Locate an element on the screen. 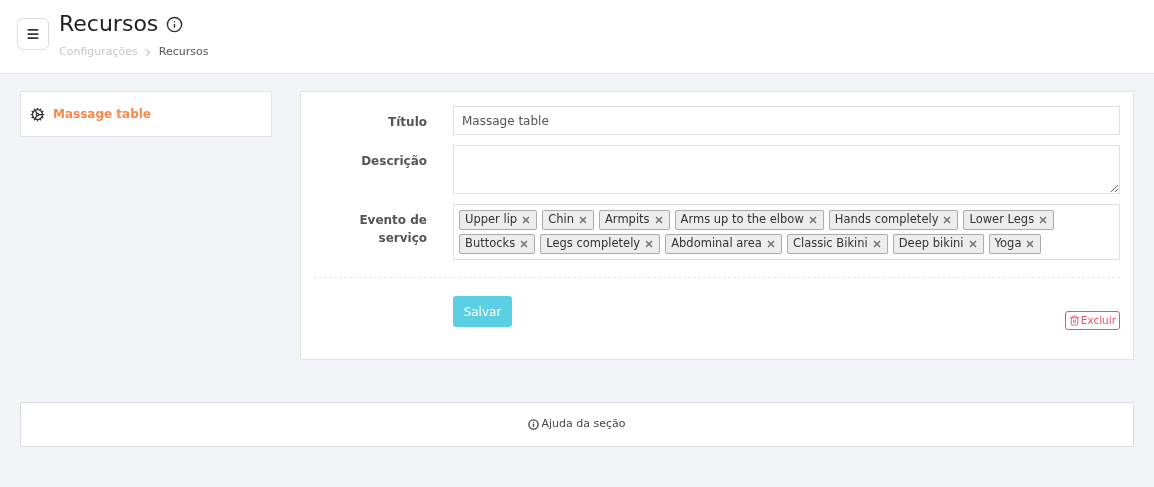  field-label: Descrição is located at coordinates (393, 161).